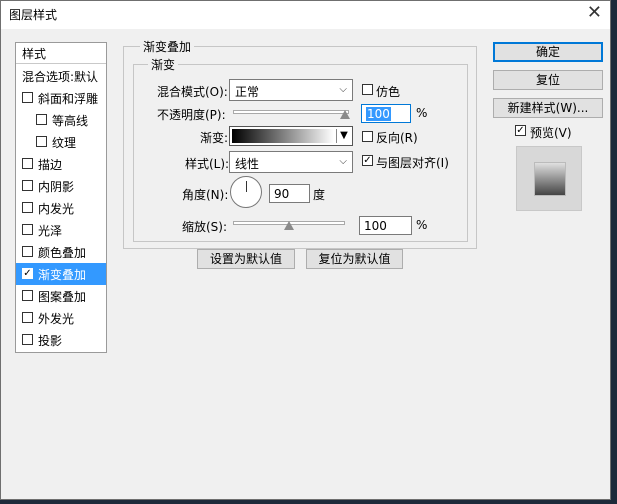  What do you see at coordinates (422, 225) in the screenshot?
I see `scale-unit: %` at bounding box center [422, 225].